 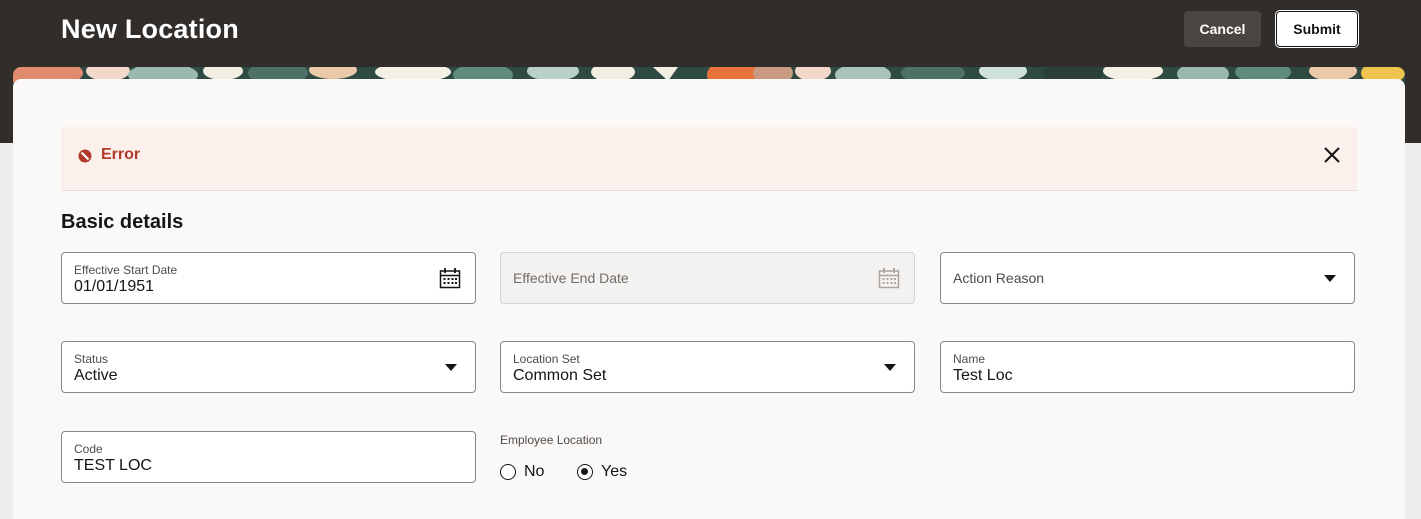 I want to click on effective-start-date-label: Effective Start Date, so click(x=126, y=270).